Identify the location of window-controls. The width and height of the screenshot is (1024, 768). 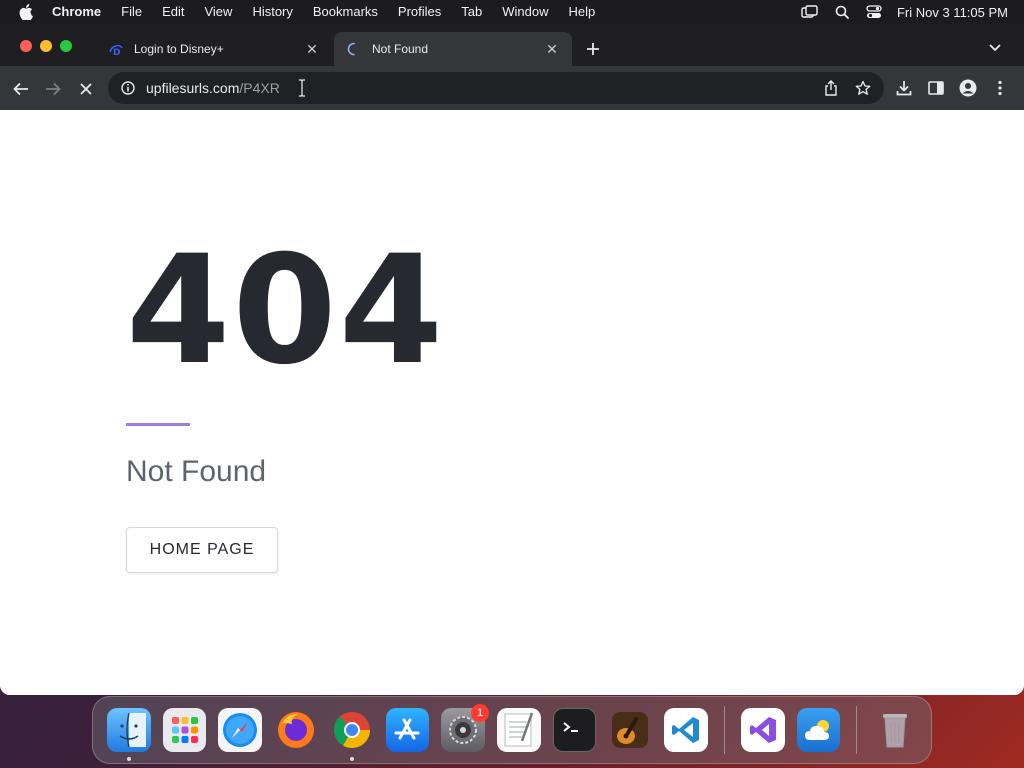
(46, 46).